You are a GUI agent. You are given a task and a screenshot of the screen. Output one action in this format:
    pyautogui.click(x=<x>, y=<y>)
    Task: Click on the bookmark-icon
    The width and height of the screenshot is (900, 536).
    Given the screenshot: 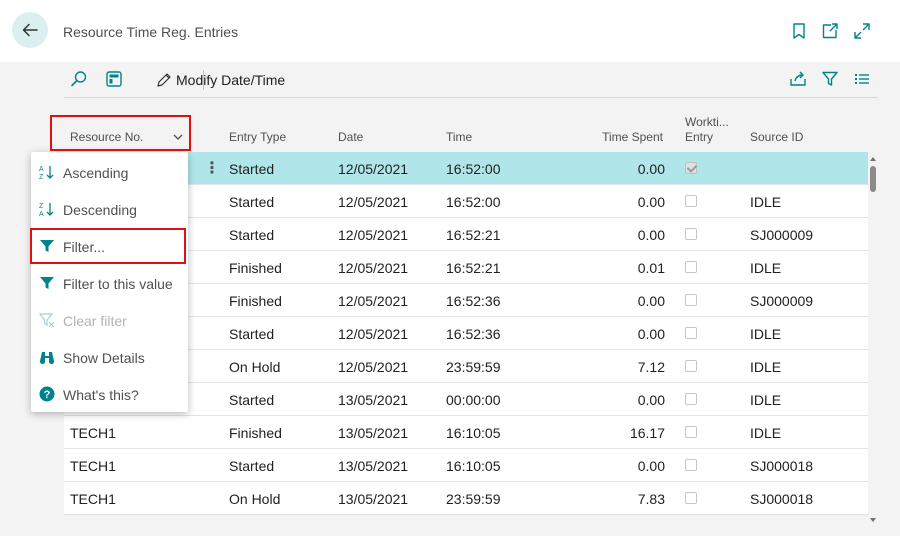 What is the action you would take?
    pyautogui.click(x=799, y=31)
    